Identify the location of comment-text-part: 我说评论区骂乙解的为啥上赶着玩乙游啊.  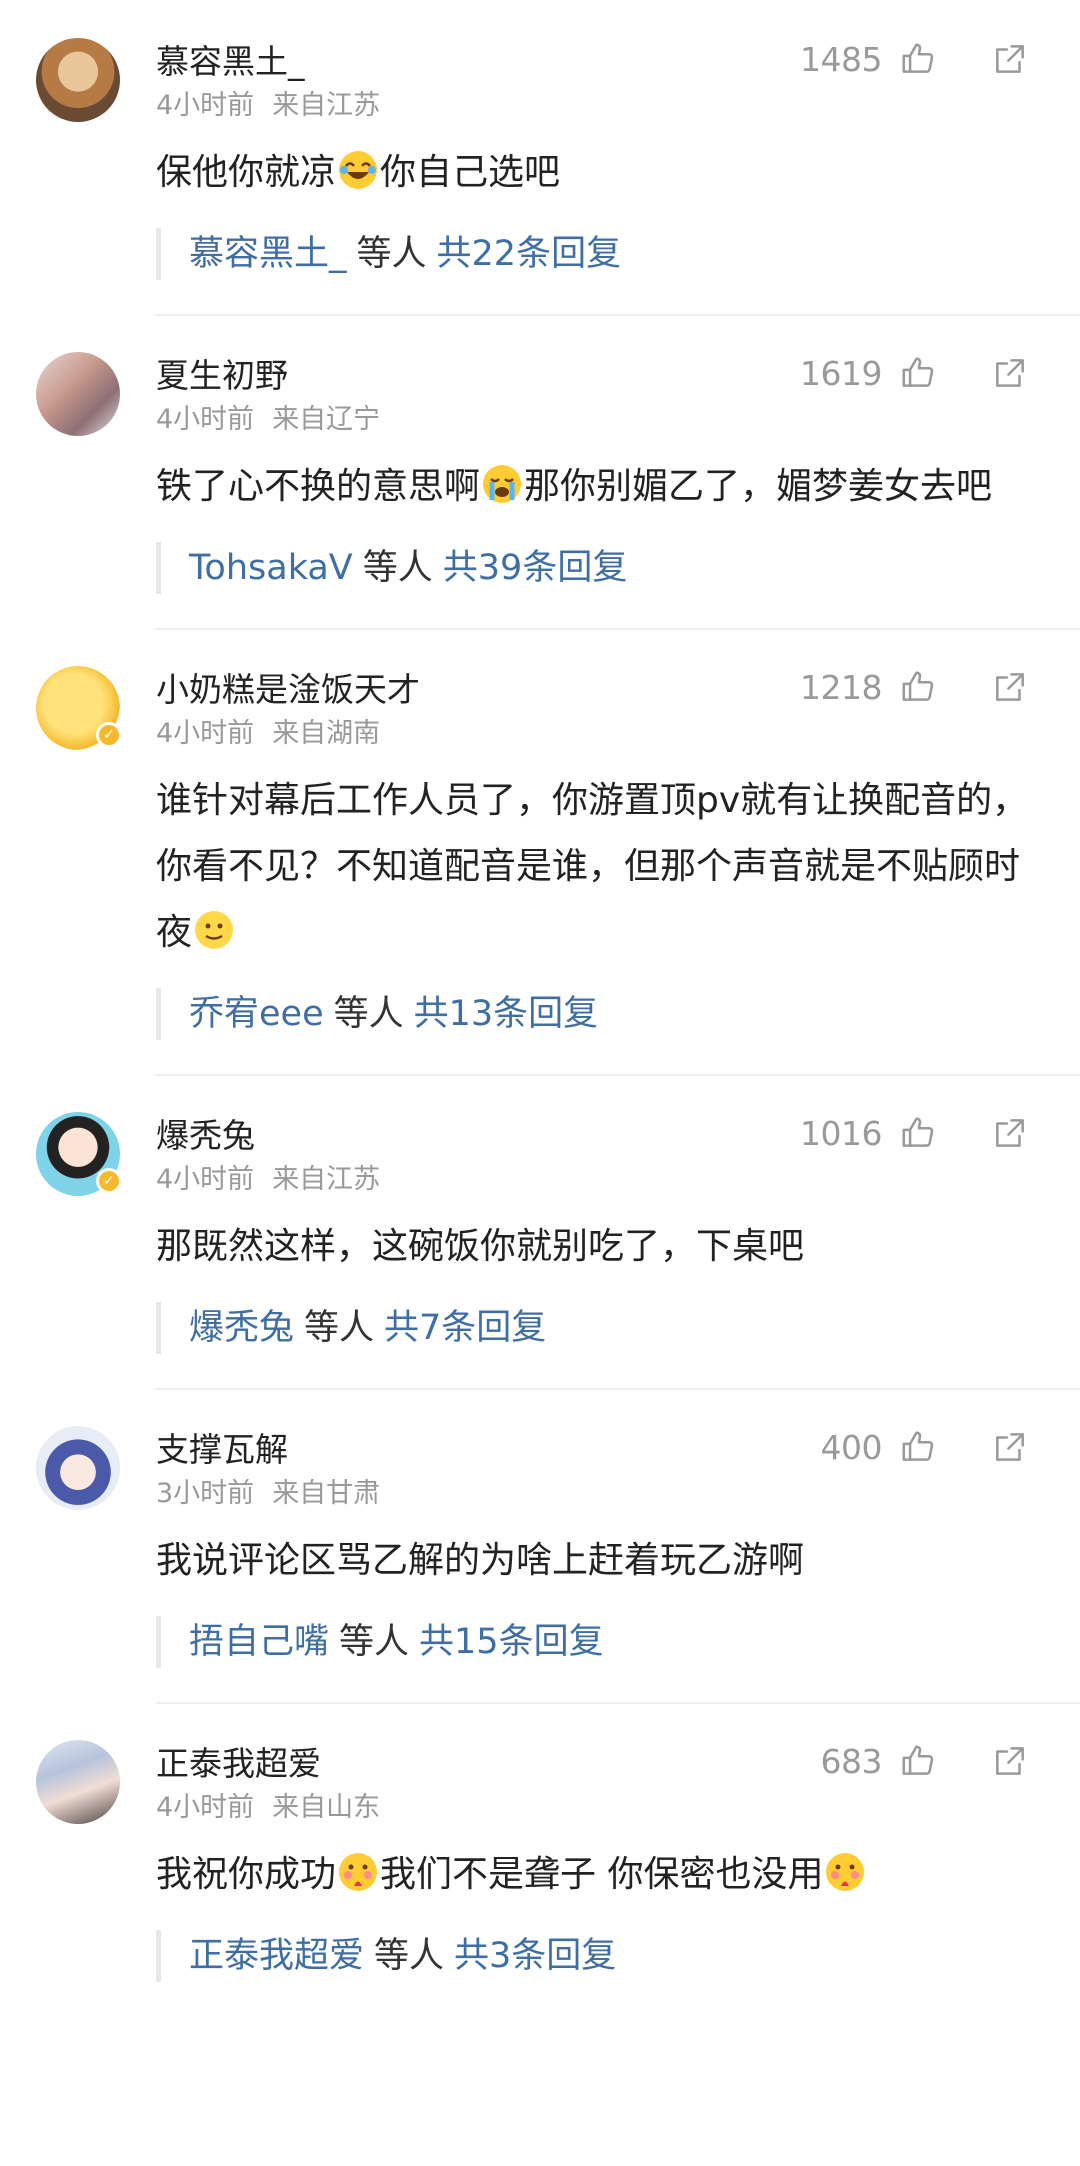
(480, 1560).